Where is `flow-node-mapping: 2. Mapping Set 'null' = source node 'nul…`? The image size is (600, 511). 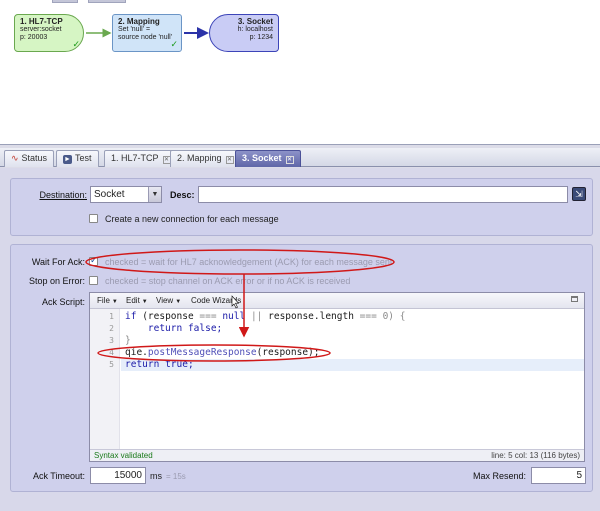
flow-node-mapping: 2. Mapping Set 'null' = source node 'nul… is located at coordinates (147, 33).